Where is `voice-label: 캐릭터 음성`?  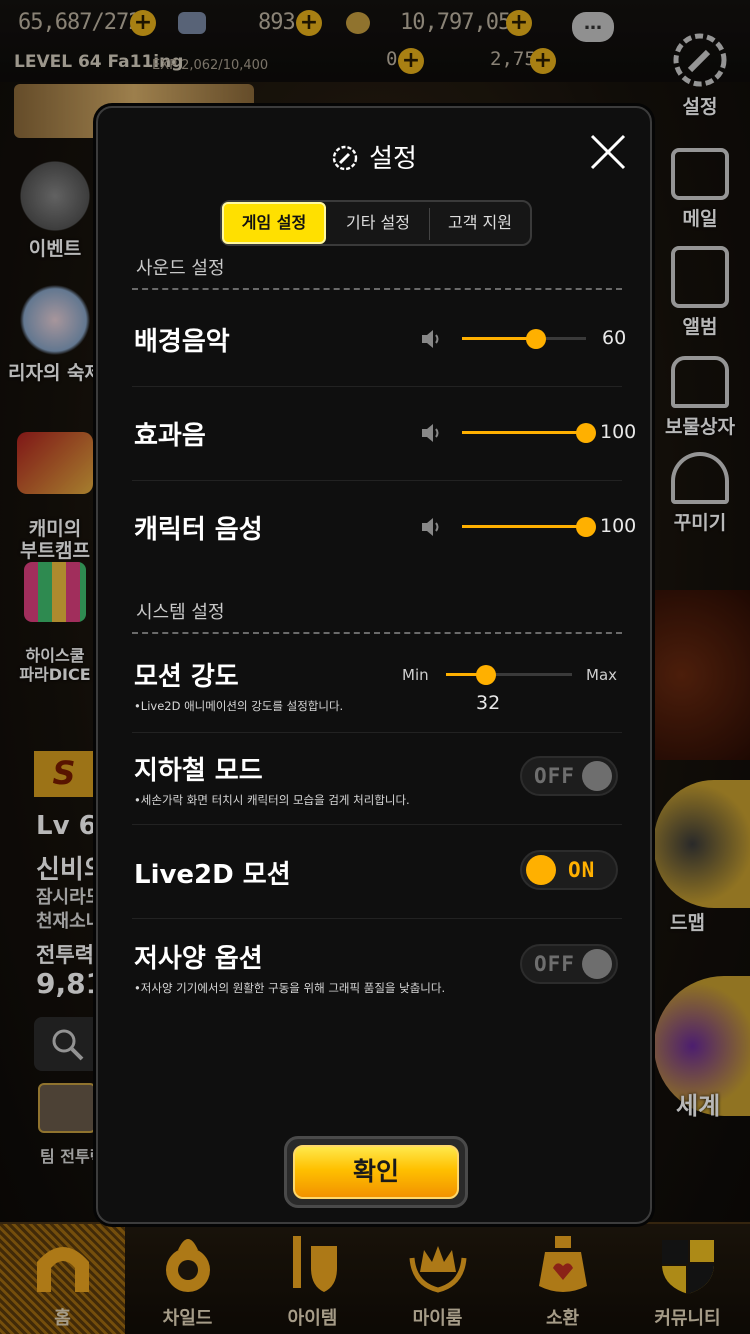 voice-label: 캐릭터 음성 is located at coordinates (198, 530).